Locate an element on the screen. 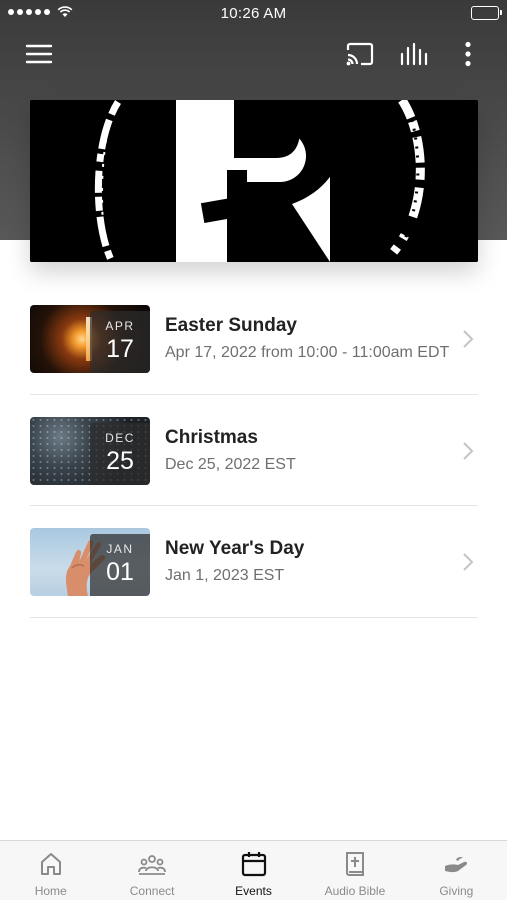 The height and width of the screenshot is (900, 507). tab-giving: Giving is located at coordinates (456, 870).